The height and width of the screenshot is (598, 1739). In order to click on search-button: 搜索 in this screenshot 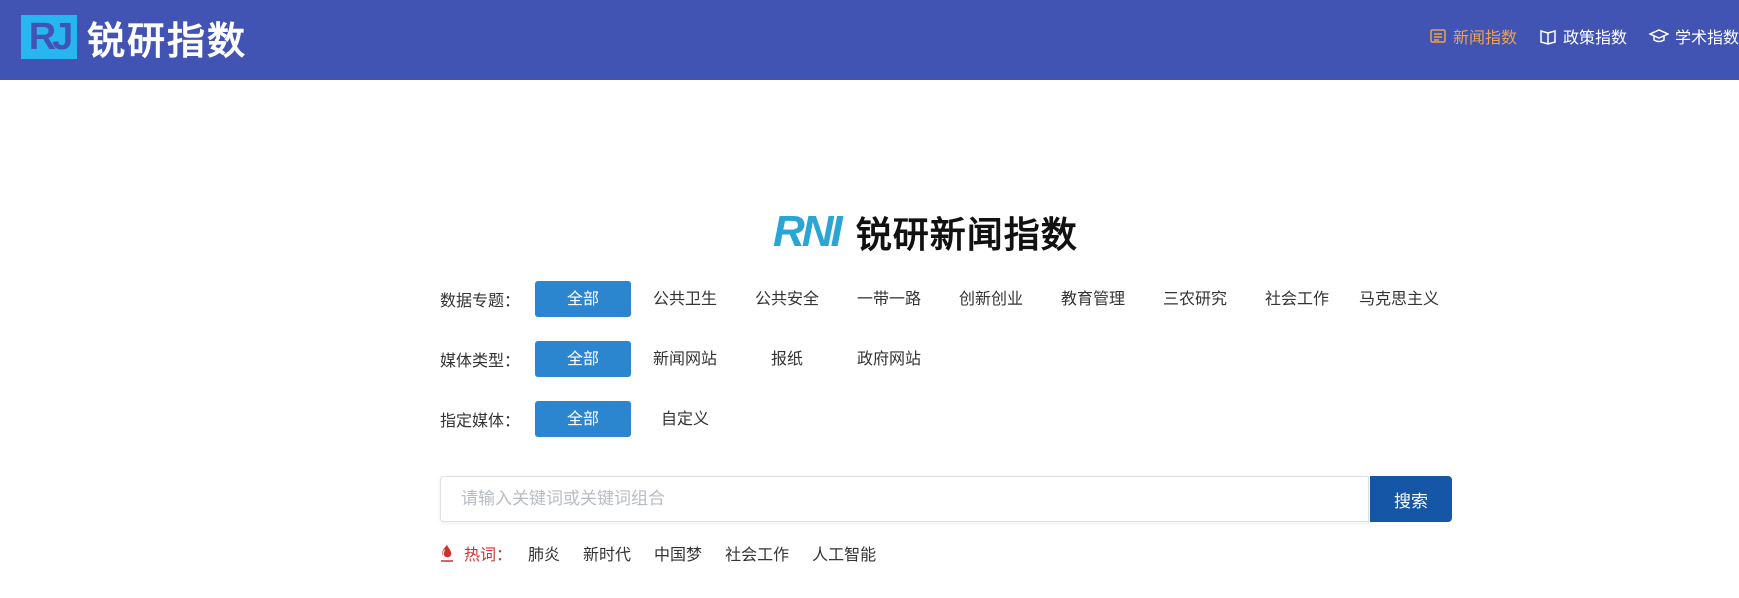, I will do `click(1411, 499)`.